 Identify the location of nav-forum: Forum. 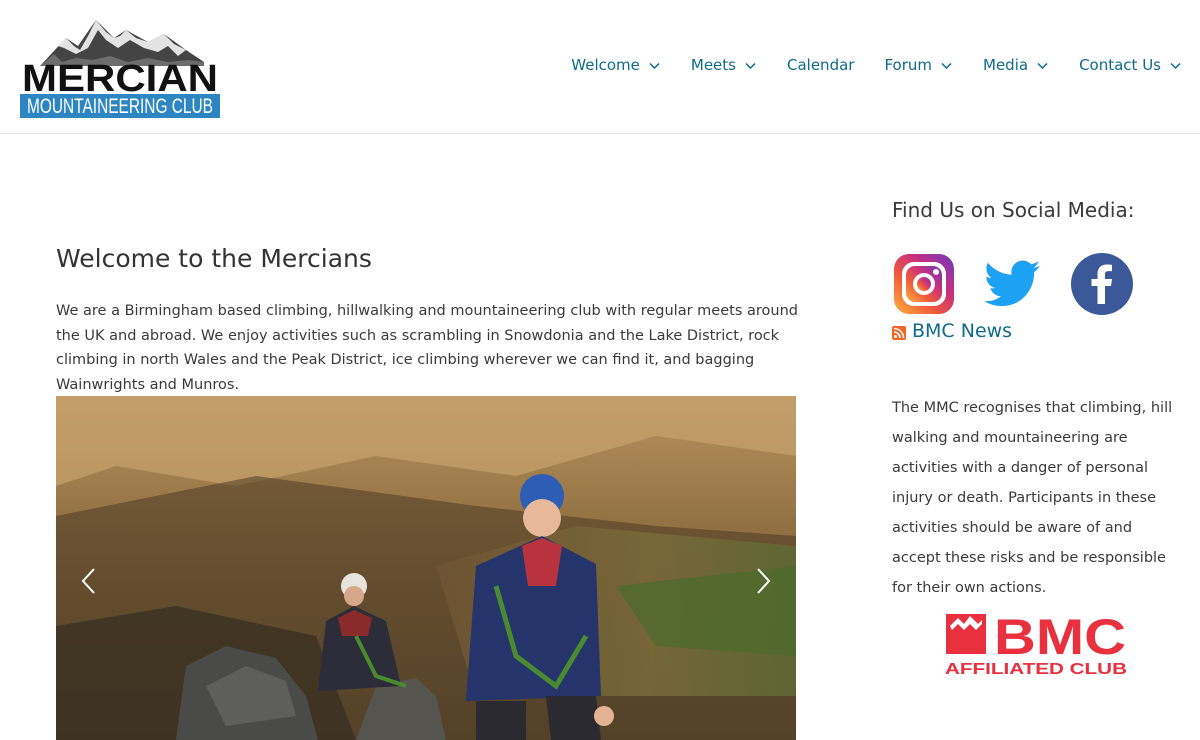
(918, 65).